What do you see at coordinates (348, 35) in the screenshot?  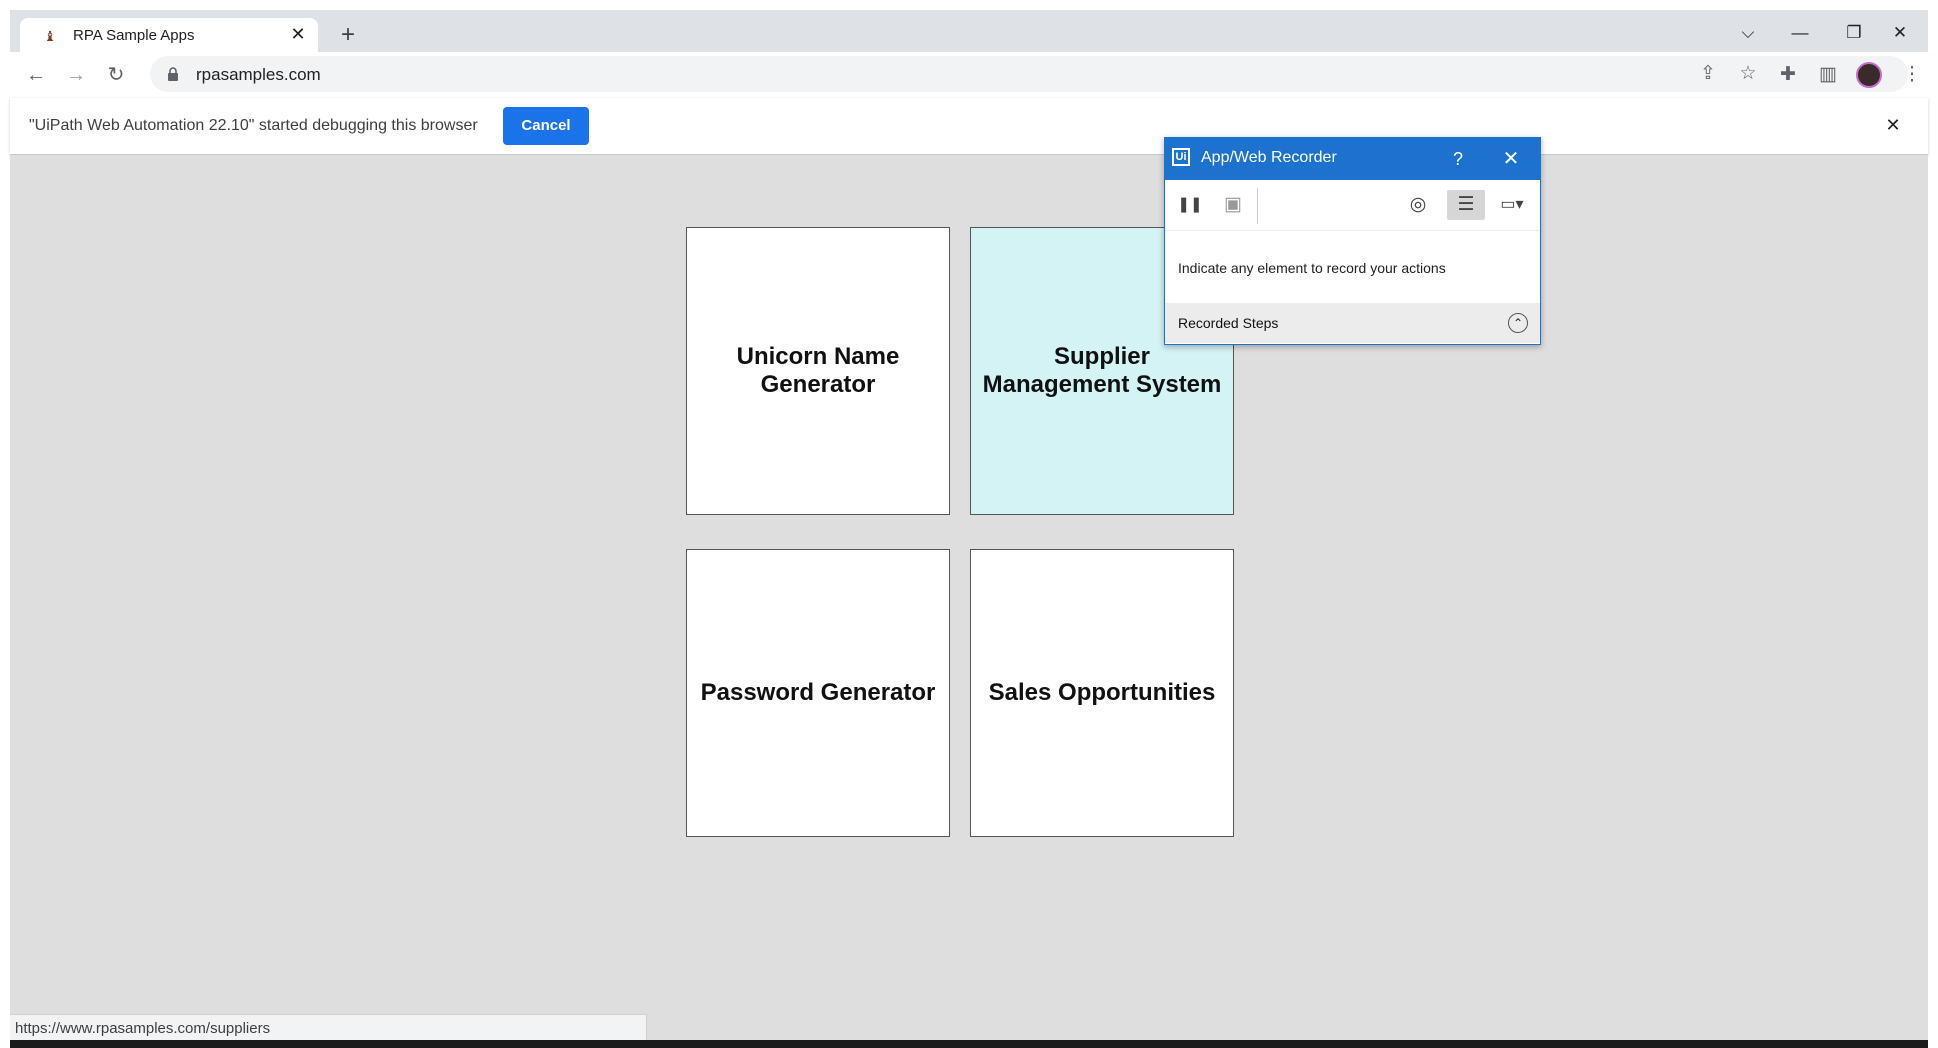 I see `new-tab-button: +` at bounding box center [348, 35].